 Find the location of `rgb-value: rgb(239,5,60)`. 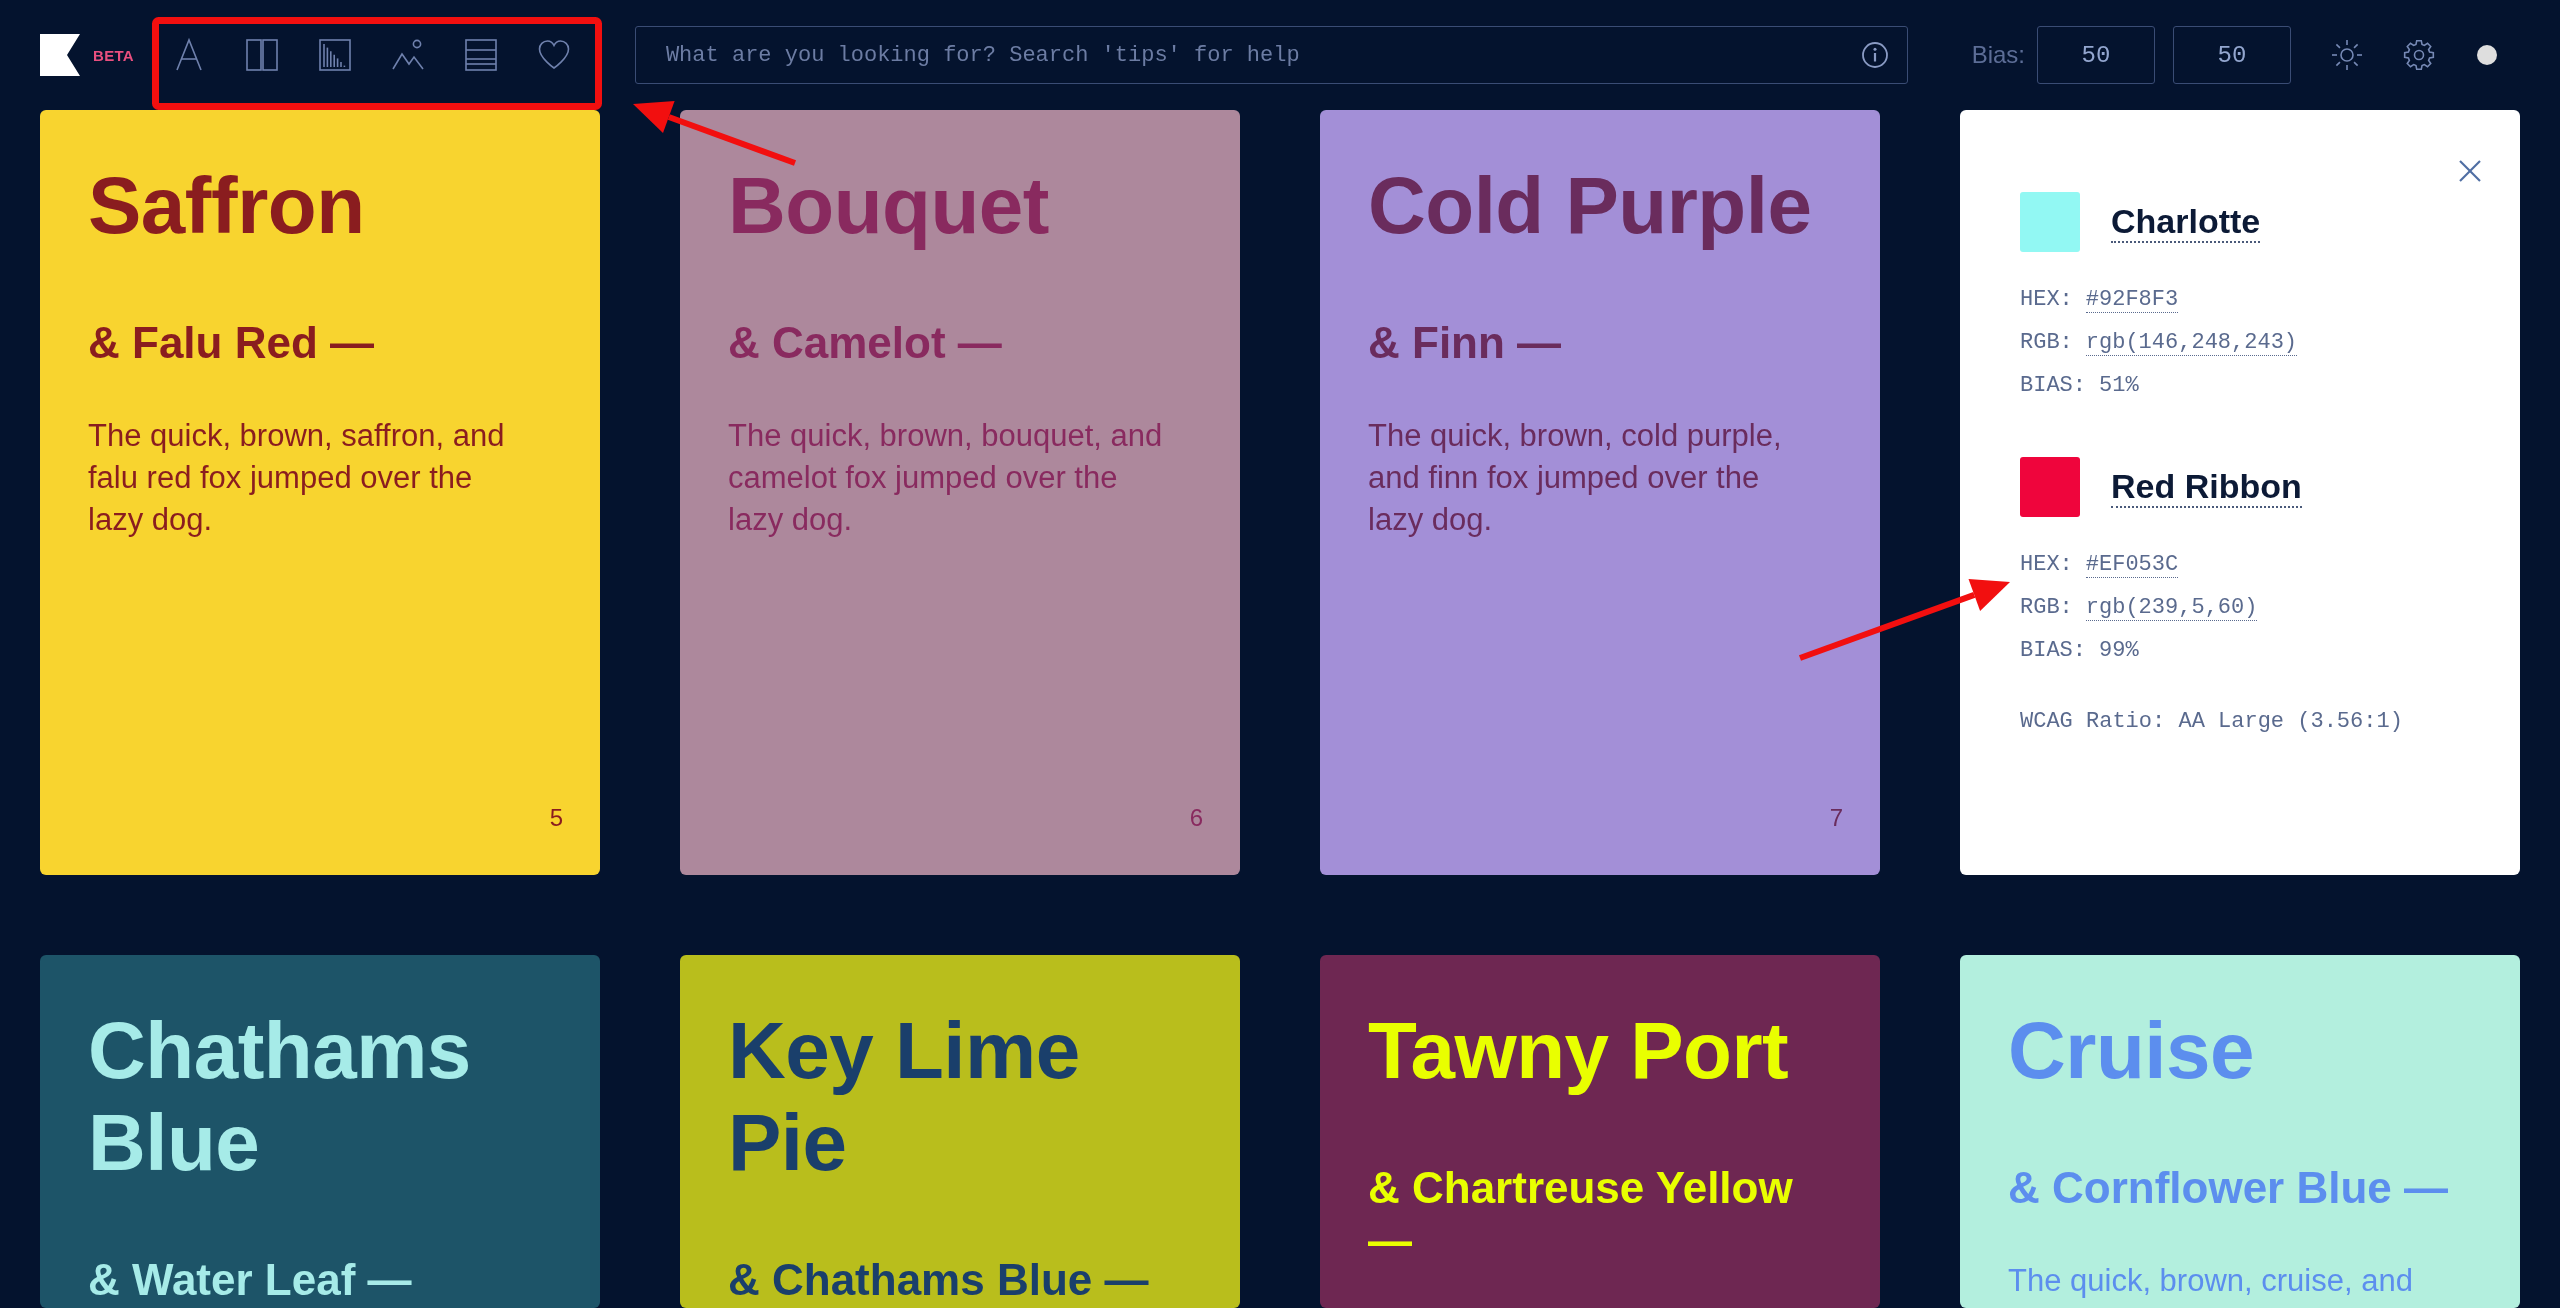

rgb-value: rgb(239,5,60) is located at coordinates (2171, 608).